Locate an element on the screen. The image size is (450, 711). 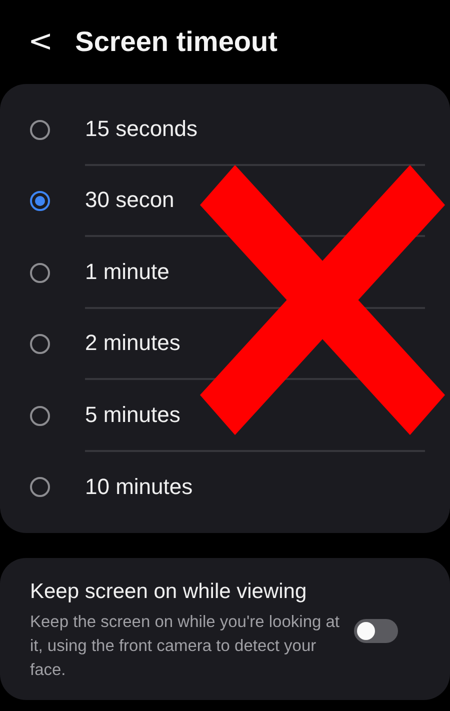
setting-title: Keep screen on while viewing is located at coordinates (169, 592).